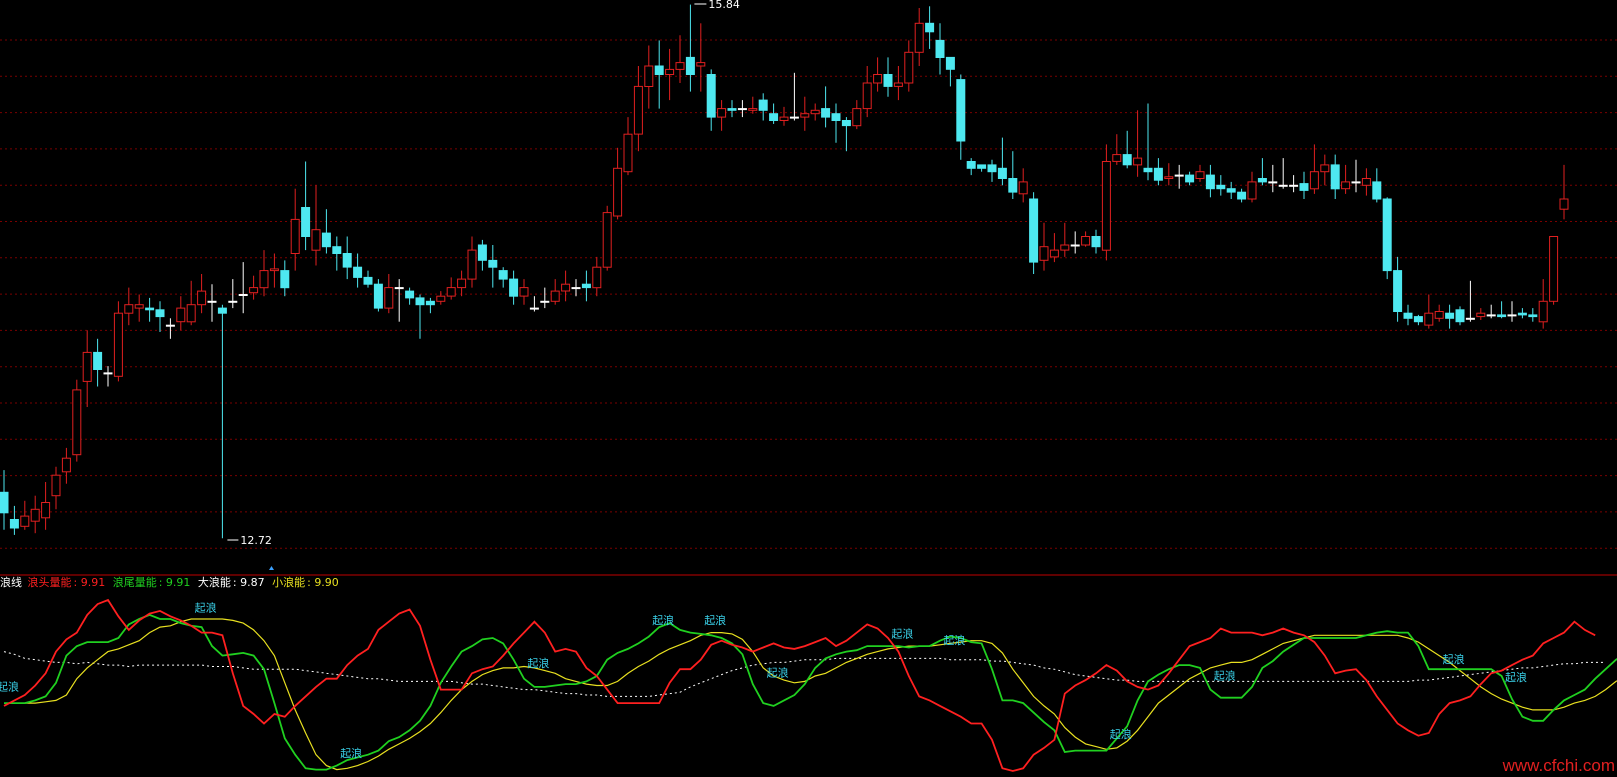  Describe the element at coordinates (252, 582) in the screenshot. I see `legend-value: 9.87` at that location.